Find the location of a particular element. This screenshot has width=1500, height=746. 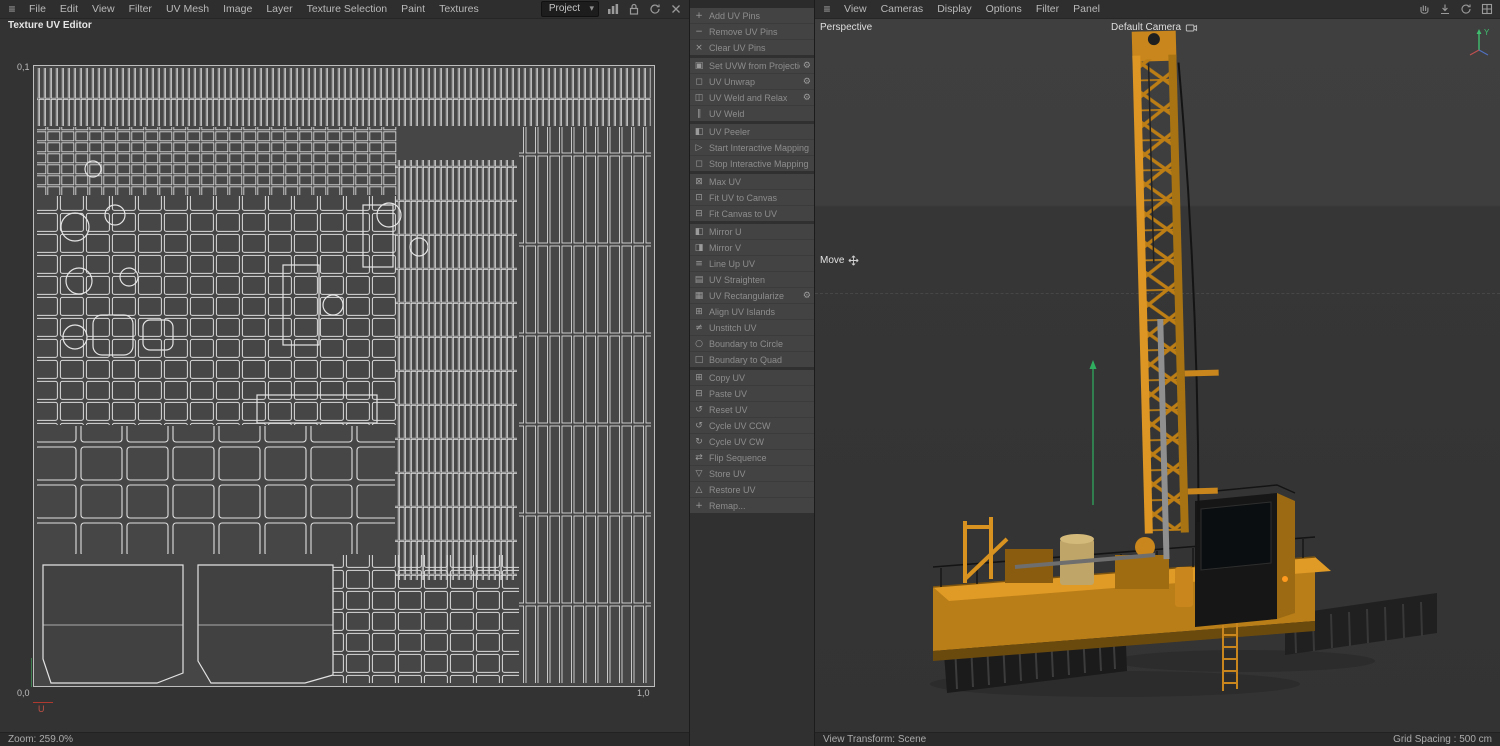

cmd-uv-weld-and-relax: ◫ UV Weld and Relax ⚙ is located at coordinates (752, 98).